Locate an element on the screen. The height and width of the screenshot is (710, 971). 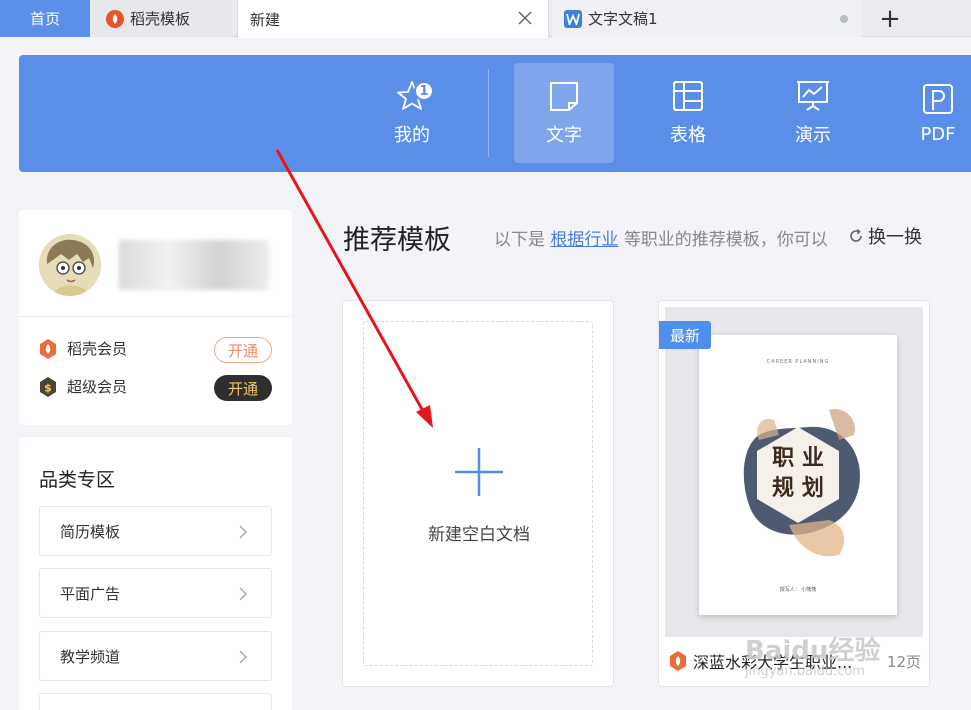
open-super-vip-label: 开通 is located at coordinates (242, 388).